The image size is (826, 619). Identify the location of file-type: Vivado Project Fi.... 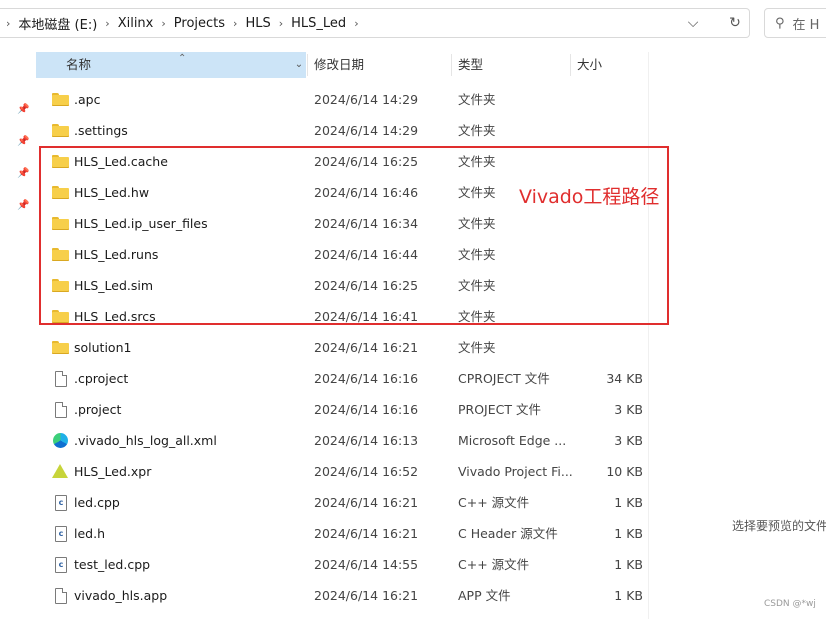
(515, 471).